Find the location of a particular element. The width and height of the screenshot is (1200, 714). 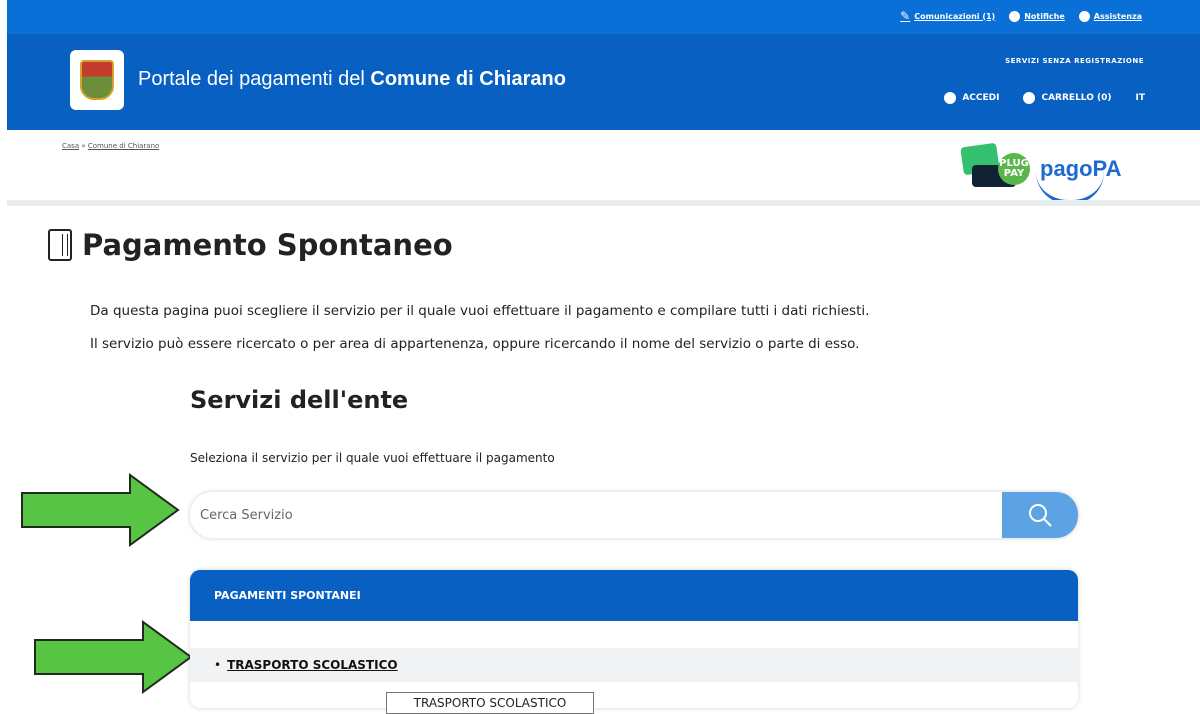

cart-button: CARRELLO (0) is located at coordinates (1067, 98).